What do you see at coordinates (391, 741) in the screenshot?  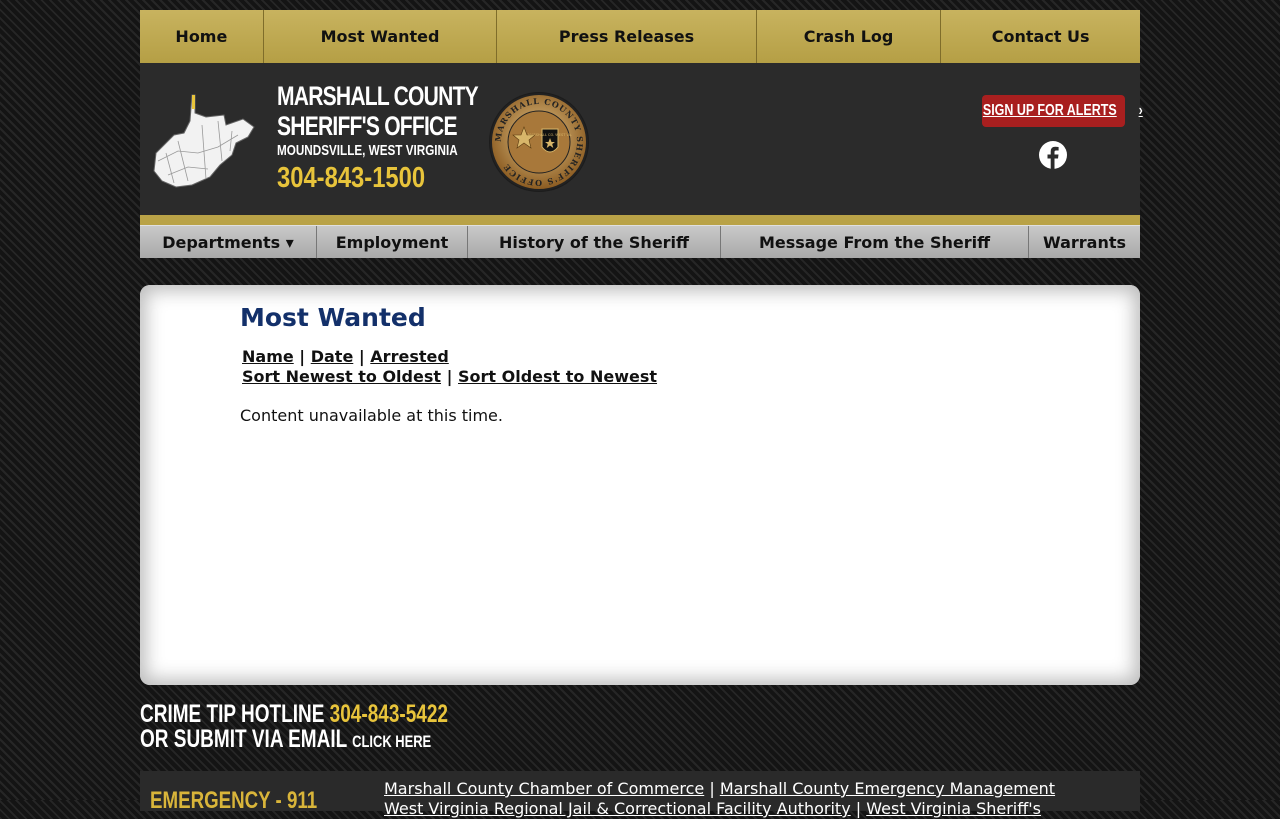 I see `submit-email-click-here-link: CLICK HERE` at bounding box center [391, 741].